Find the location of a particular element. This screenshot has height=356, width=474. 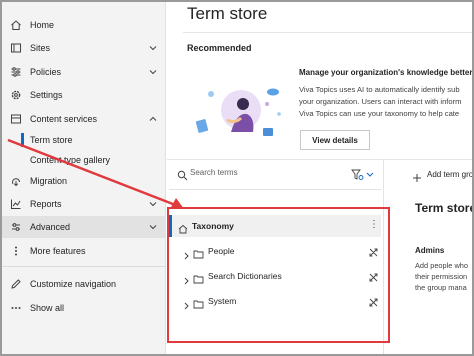

viva-topics-illustration is located at coordinates (238, 112).